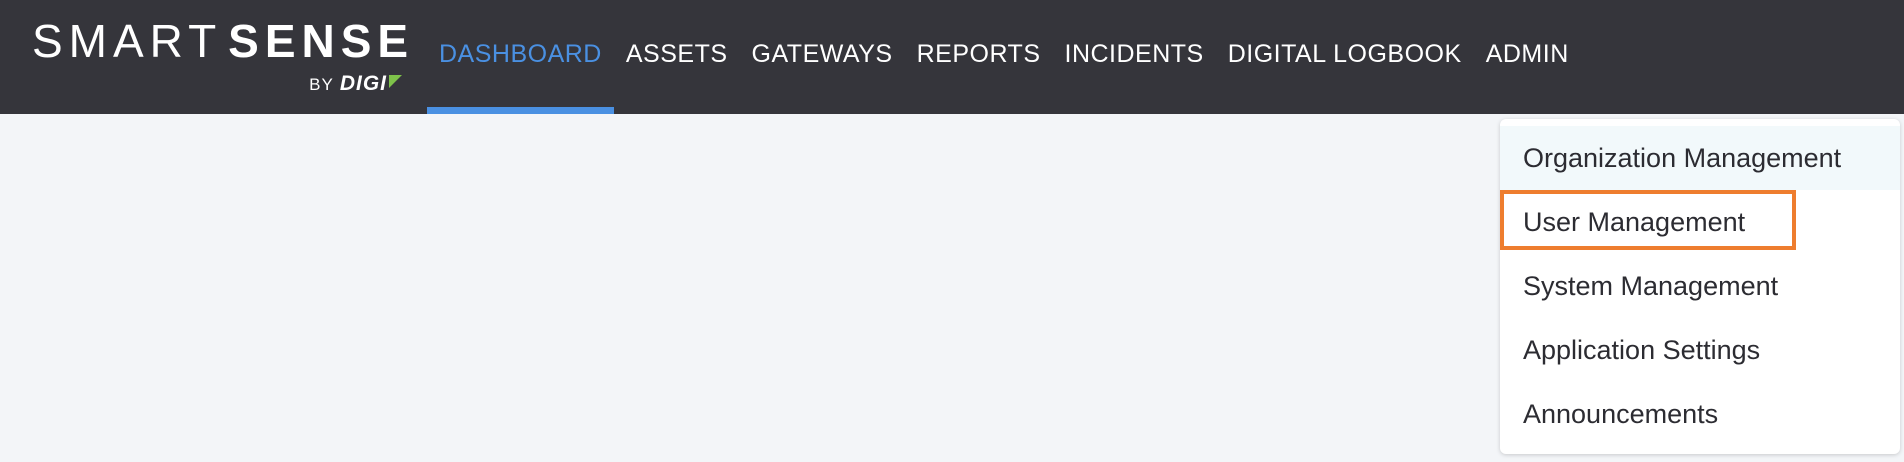  I want to click on digi-mark-icon, so click(395, 81).